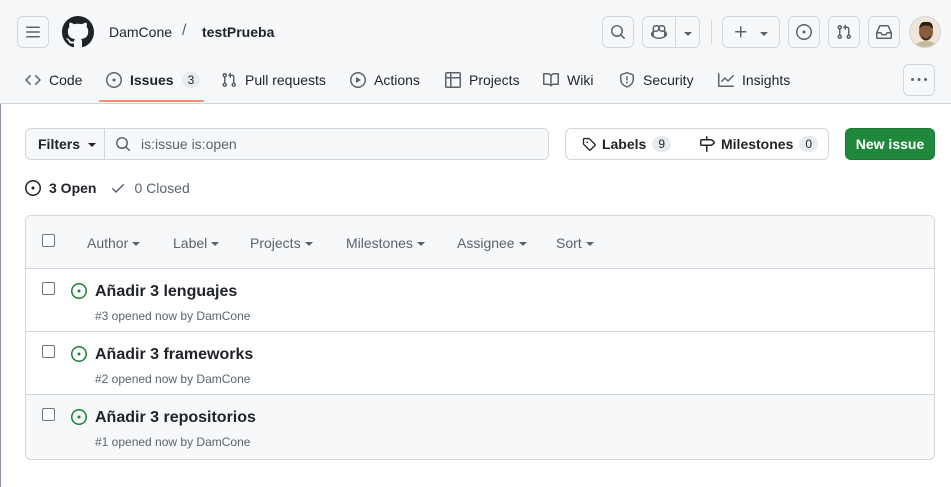 This screenshot has width=951, height=487. I want to click on tab-label: Pull requests, so click(285, 80).